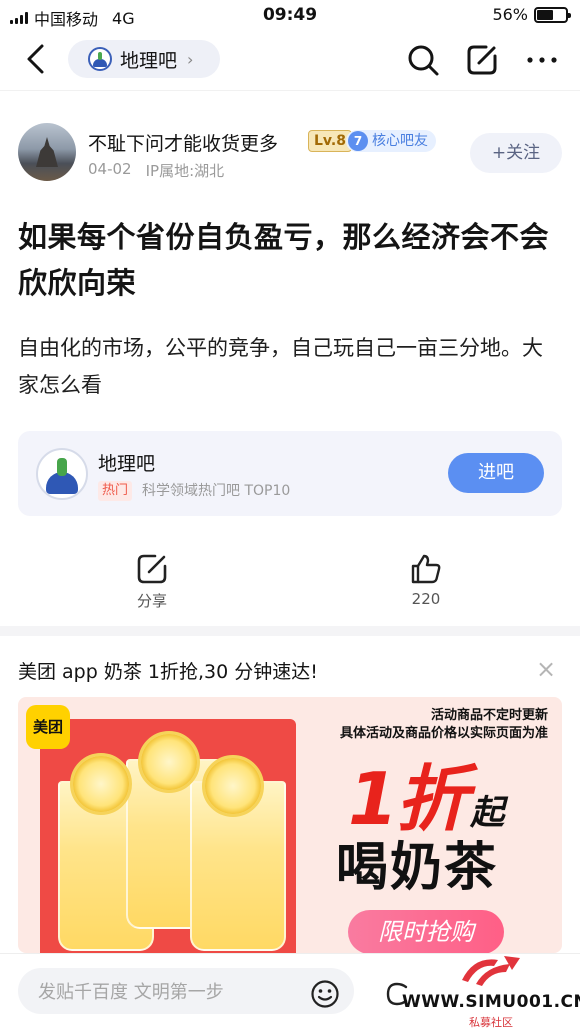 The height and width of the screenshot is (1031, 580). I want to click on meituan-logo: 美团, so click(48, 727).